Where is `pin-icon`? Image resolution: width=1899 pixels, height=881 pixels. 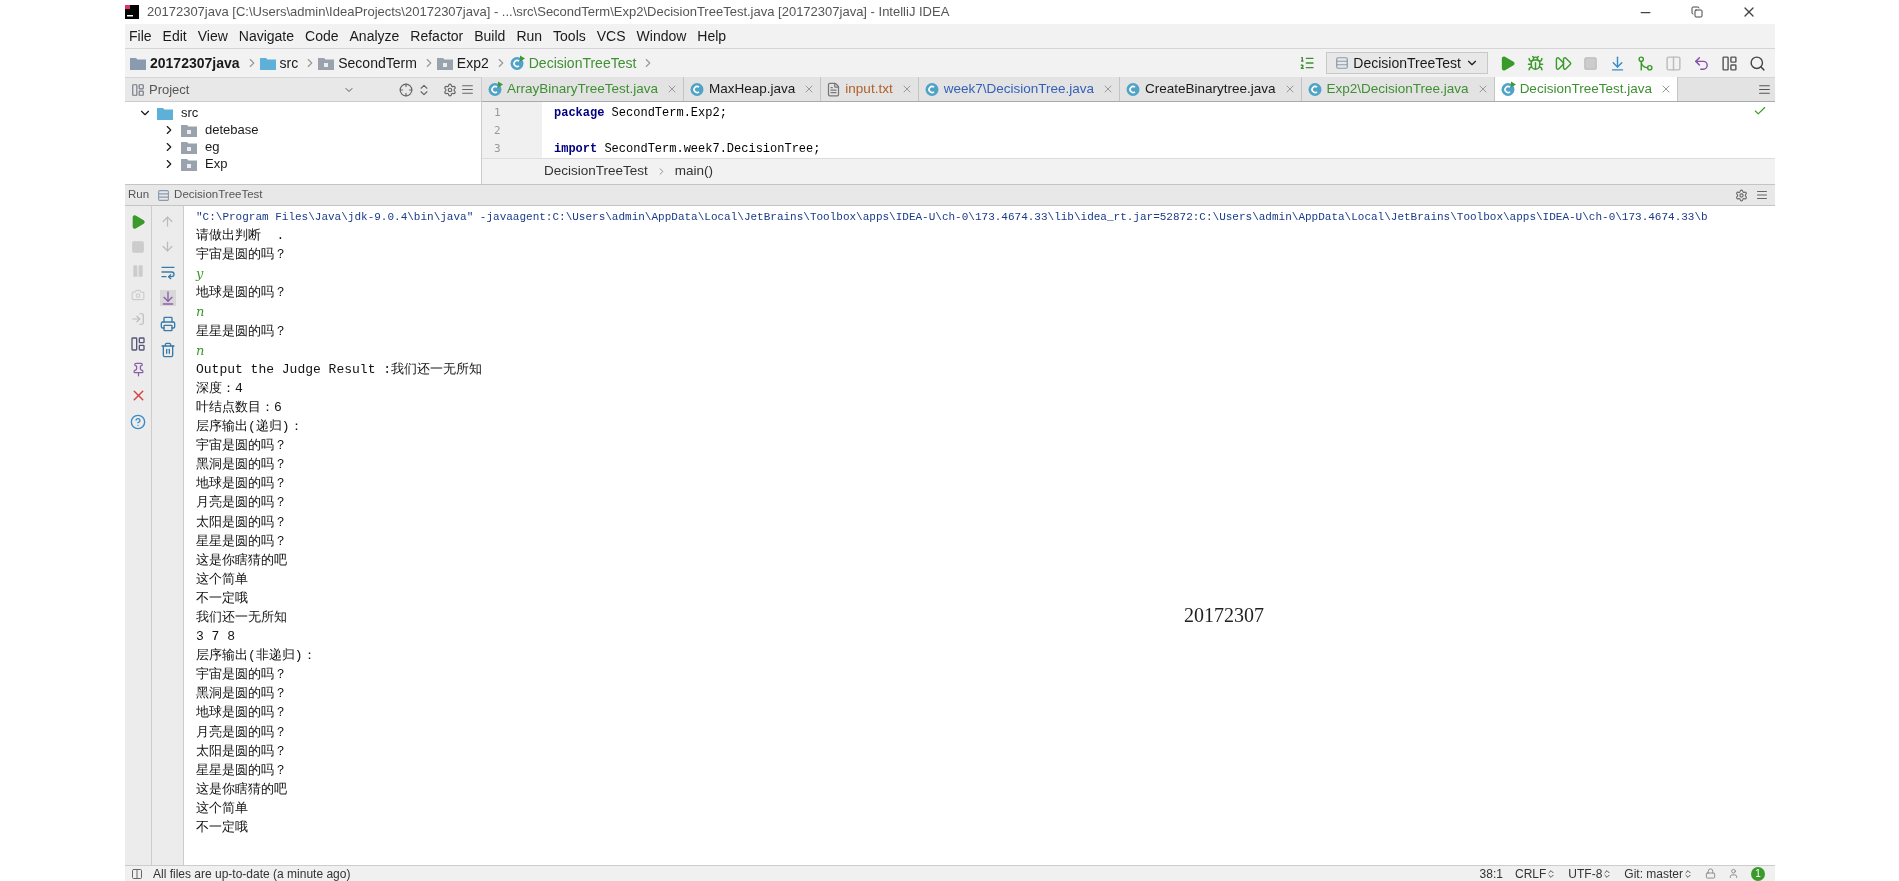
pin-icon is located at coordinates (138, 369).